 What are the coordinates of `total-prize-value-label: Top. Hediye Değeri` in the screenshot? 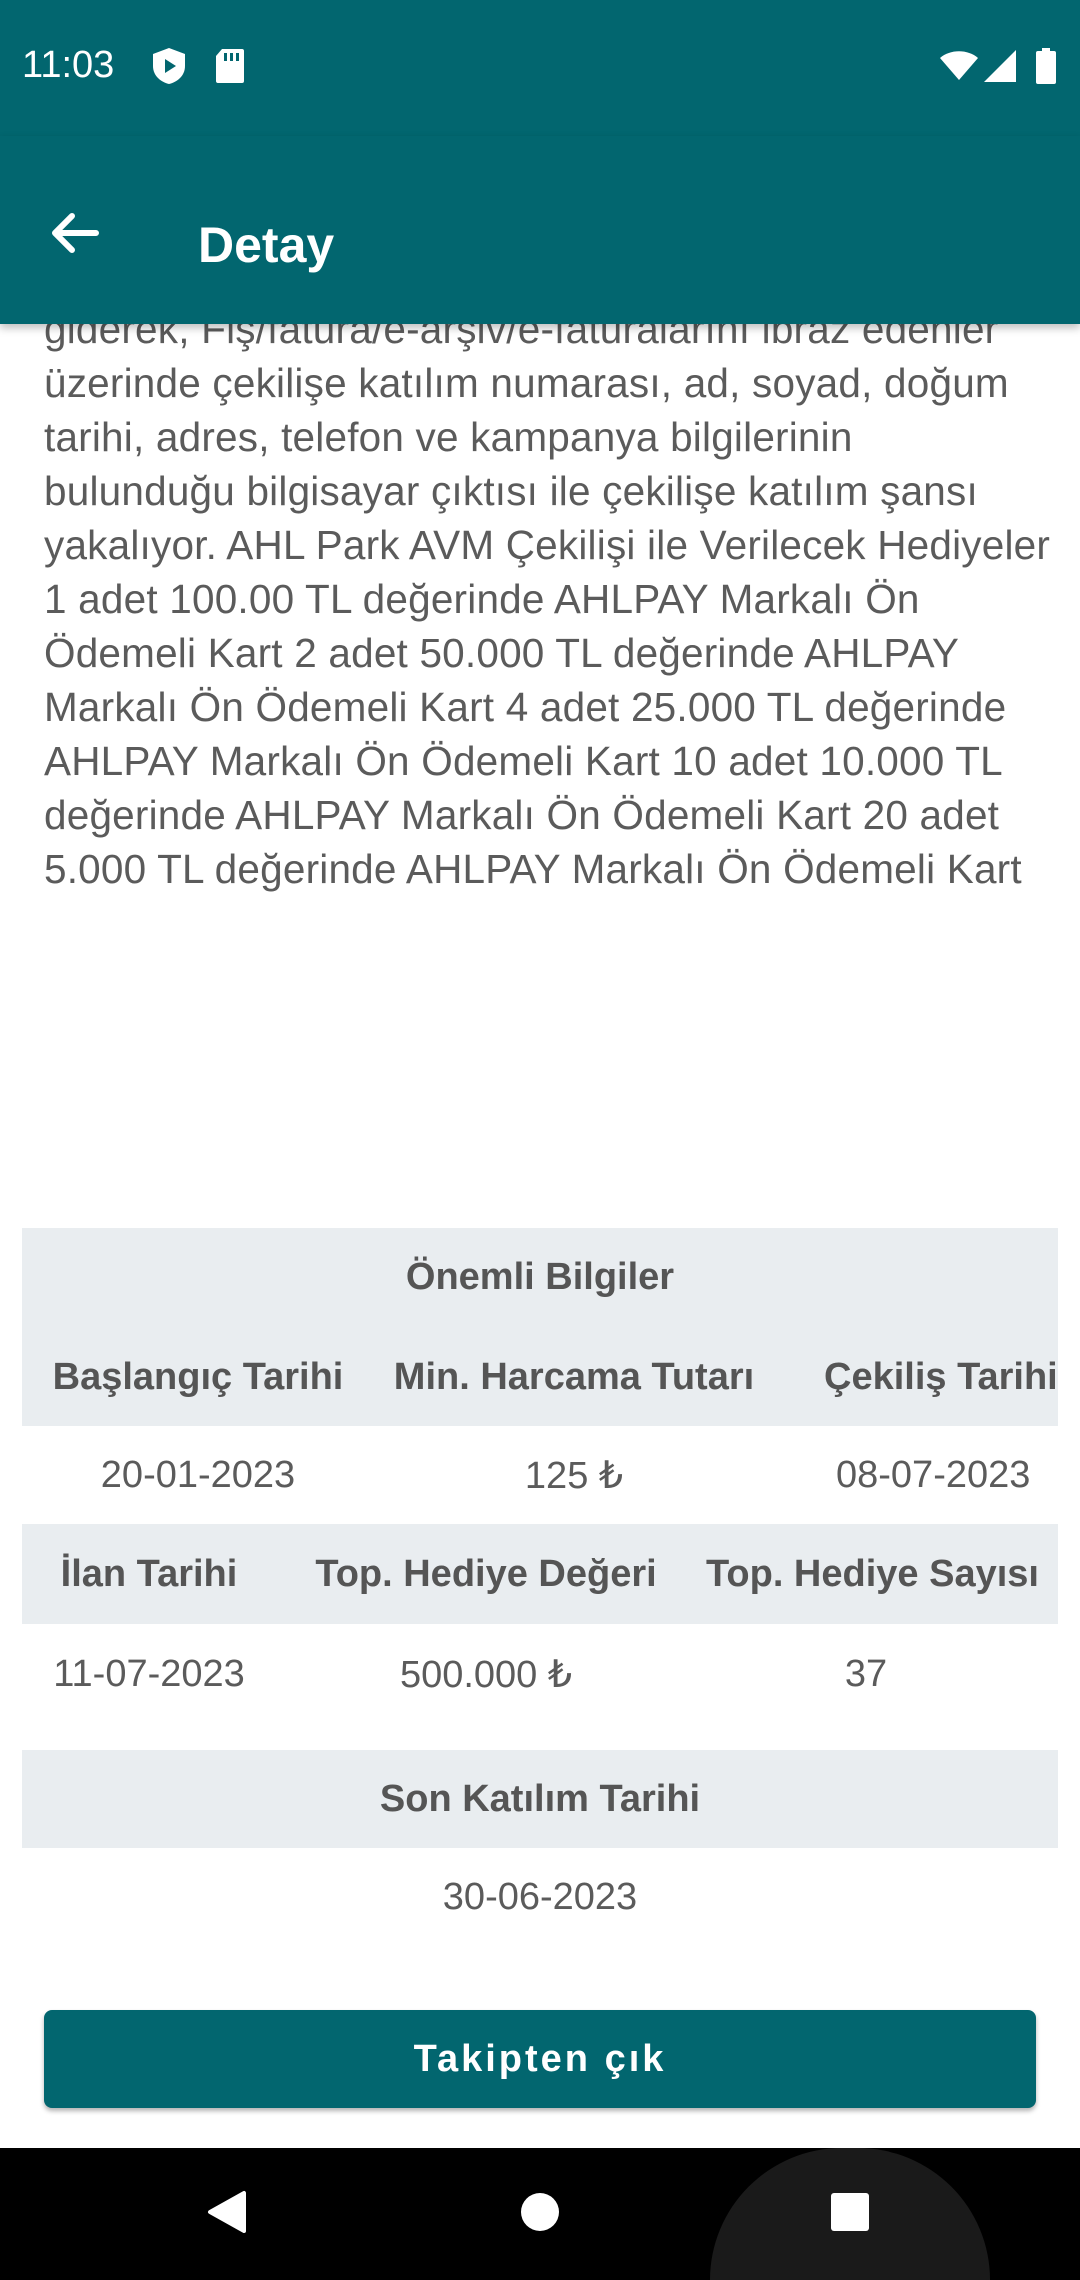 It's located at (486, 1573).